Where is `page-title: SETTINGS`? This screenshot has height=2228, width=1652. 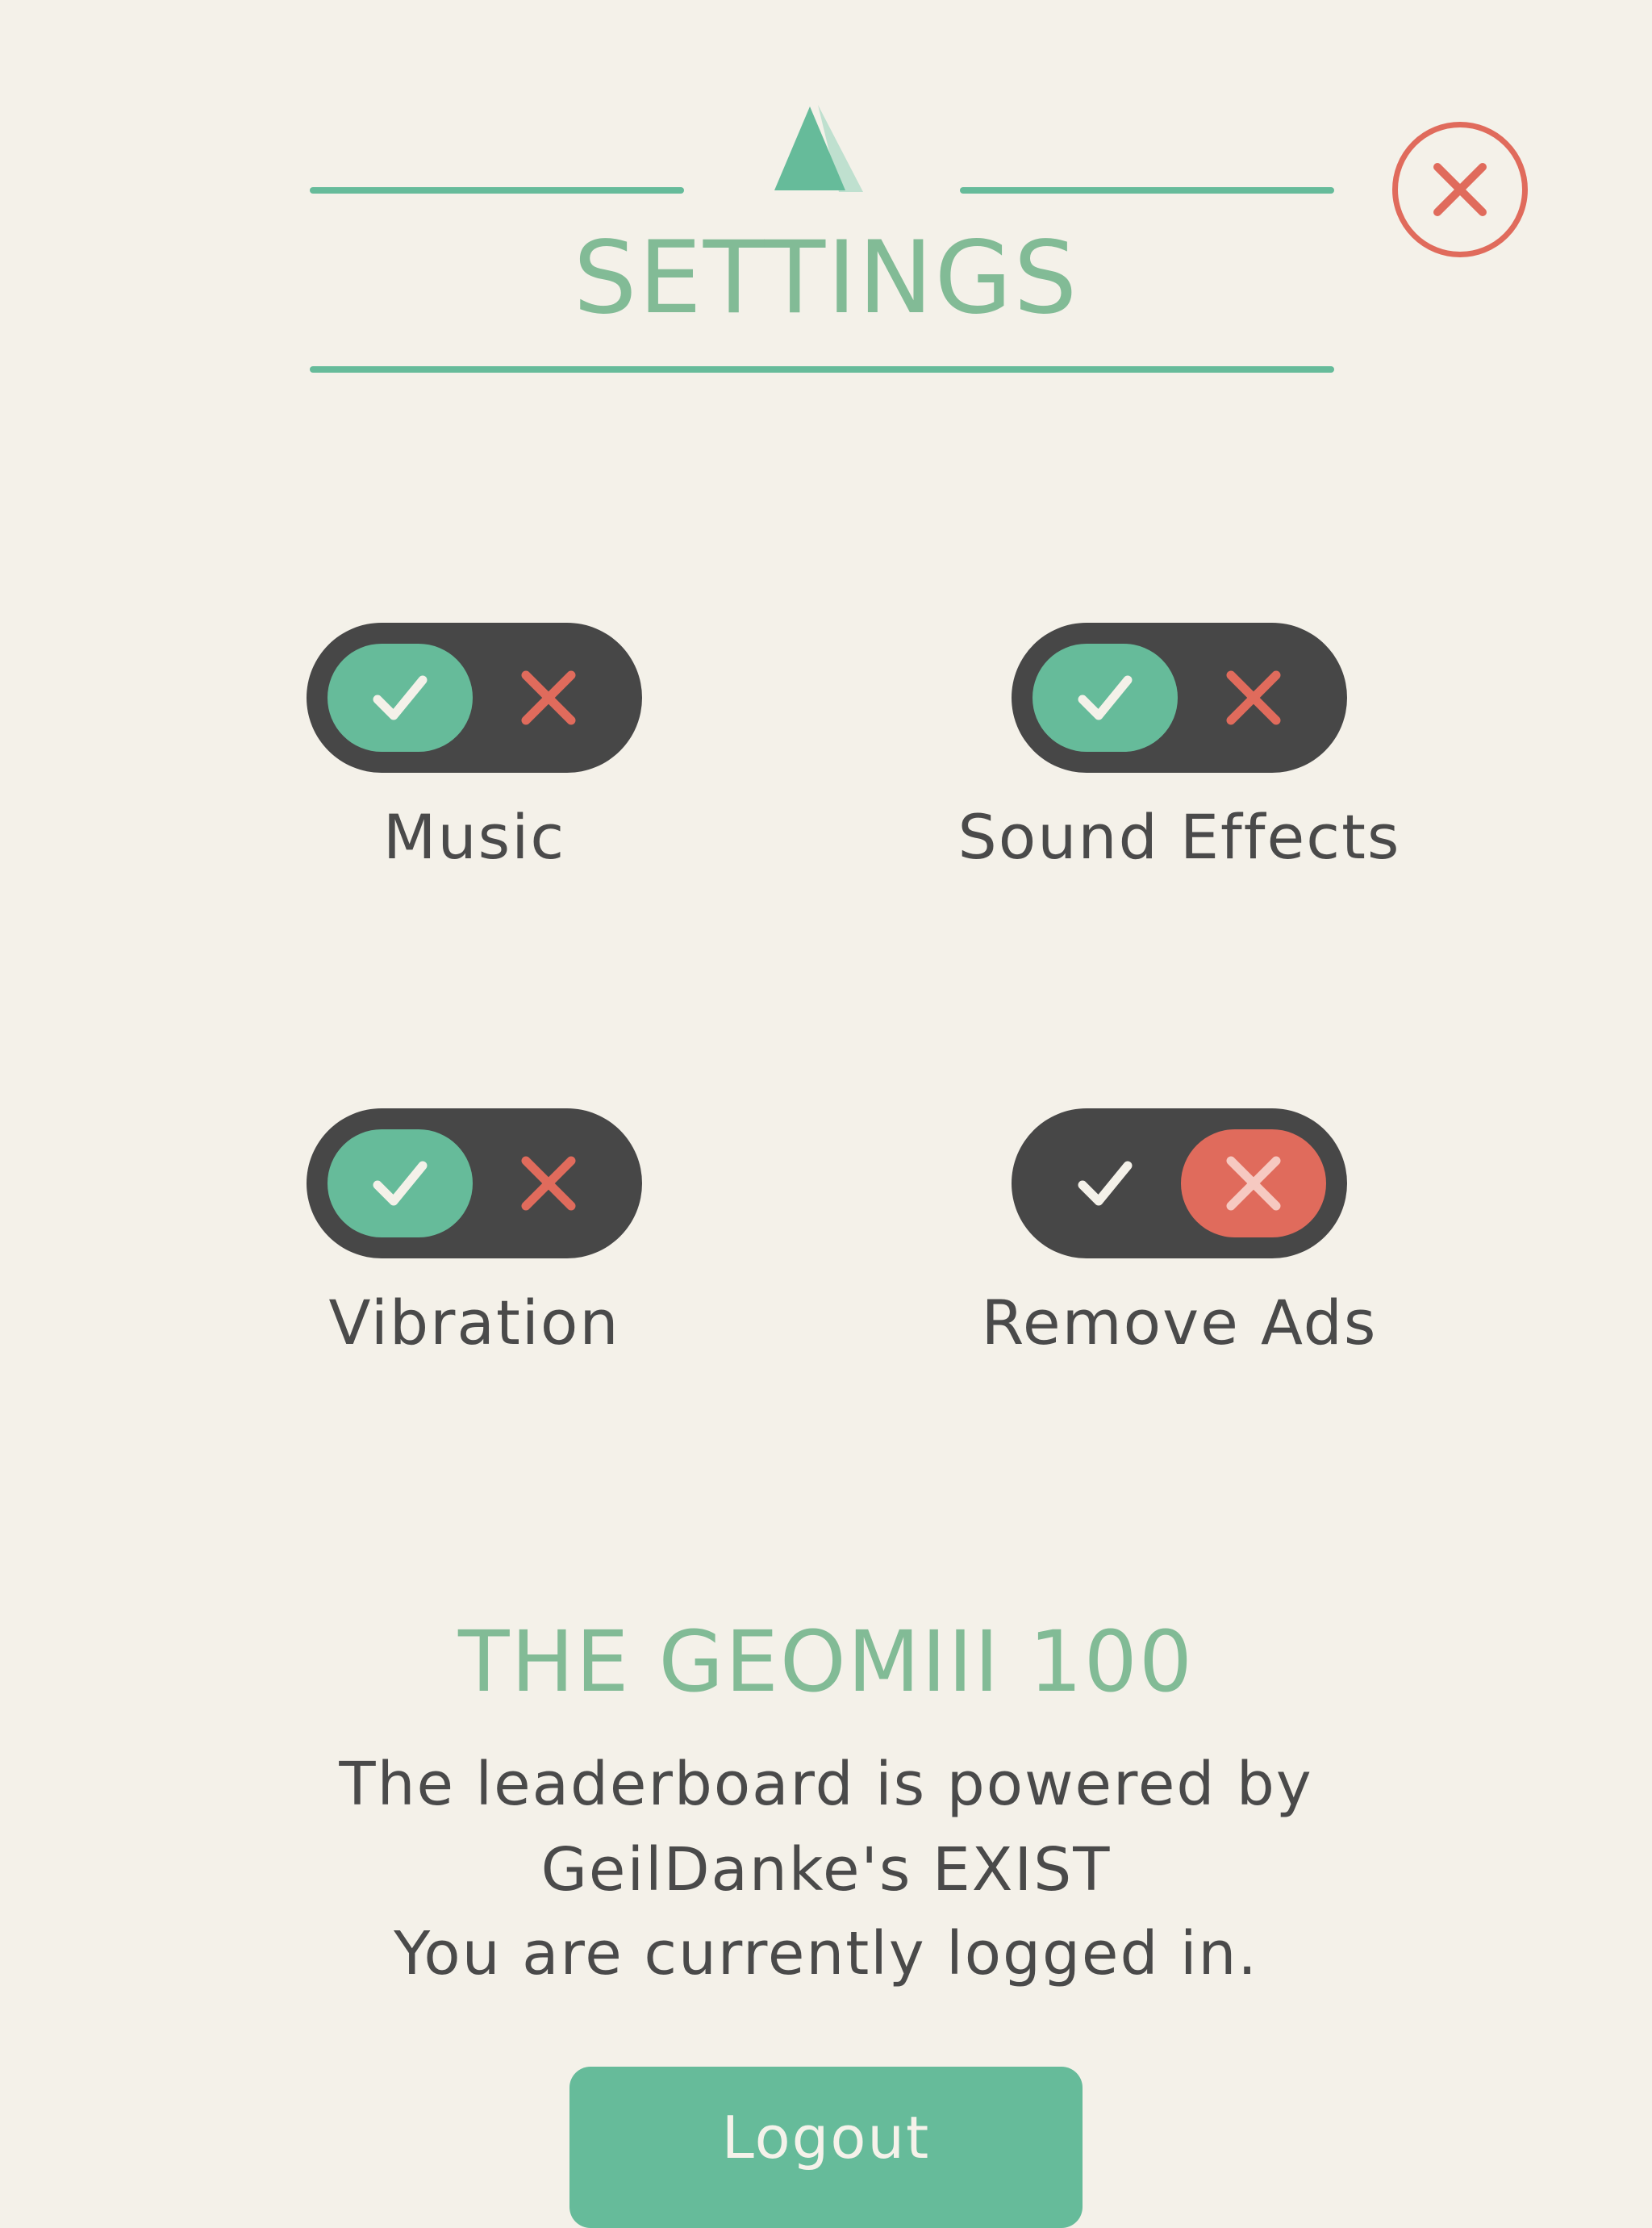
page-title: SETTINGS is located at coordinates (826, 278).